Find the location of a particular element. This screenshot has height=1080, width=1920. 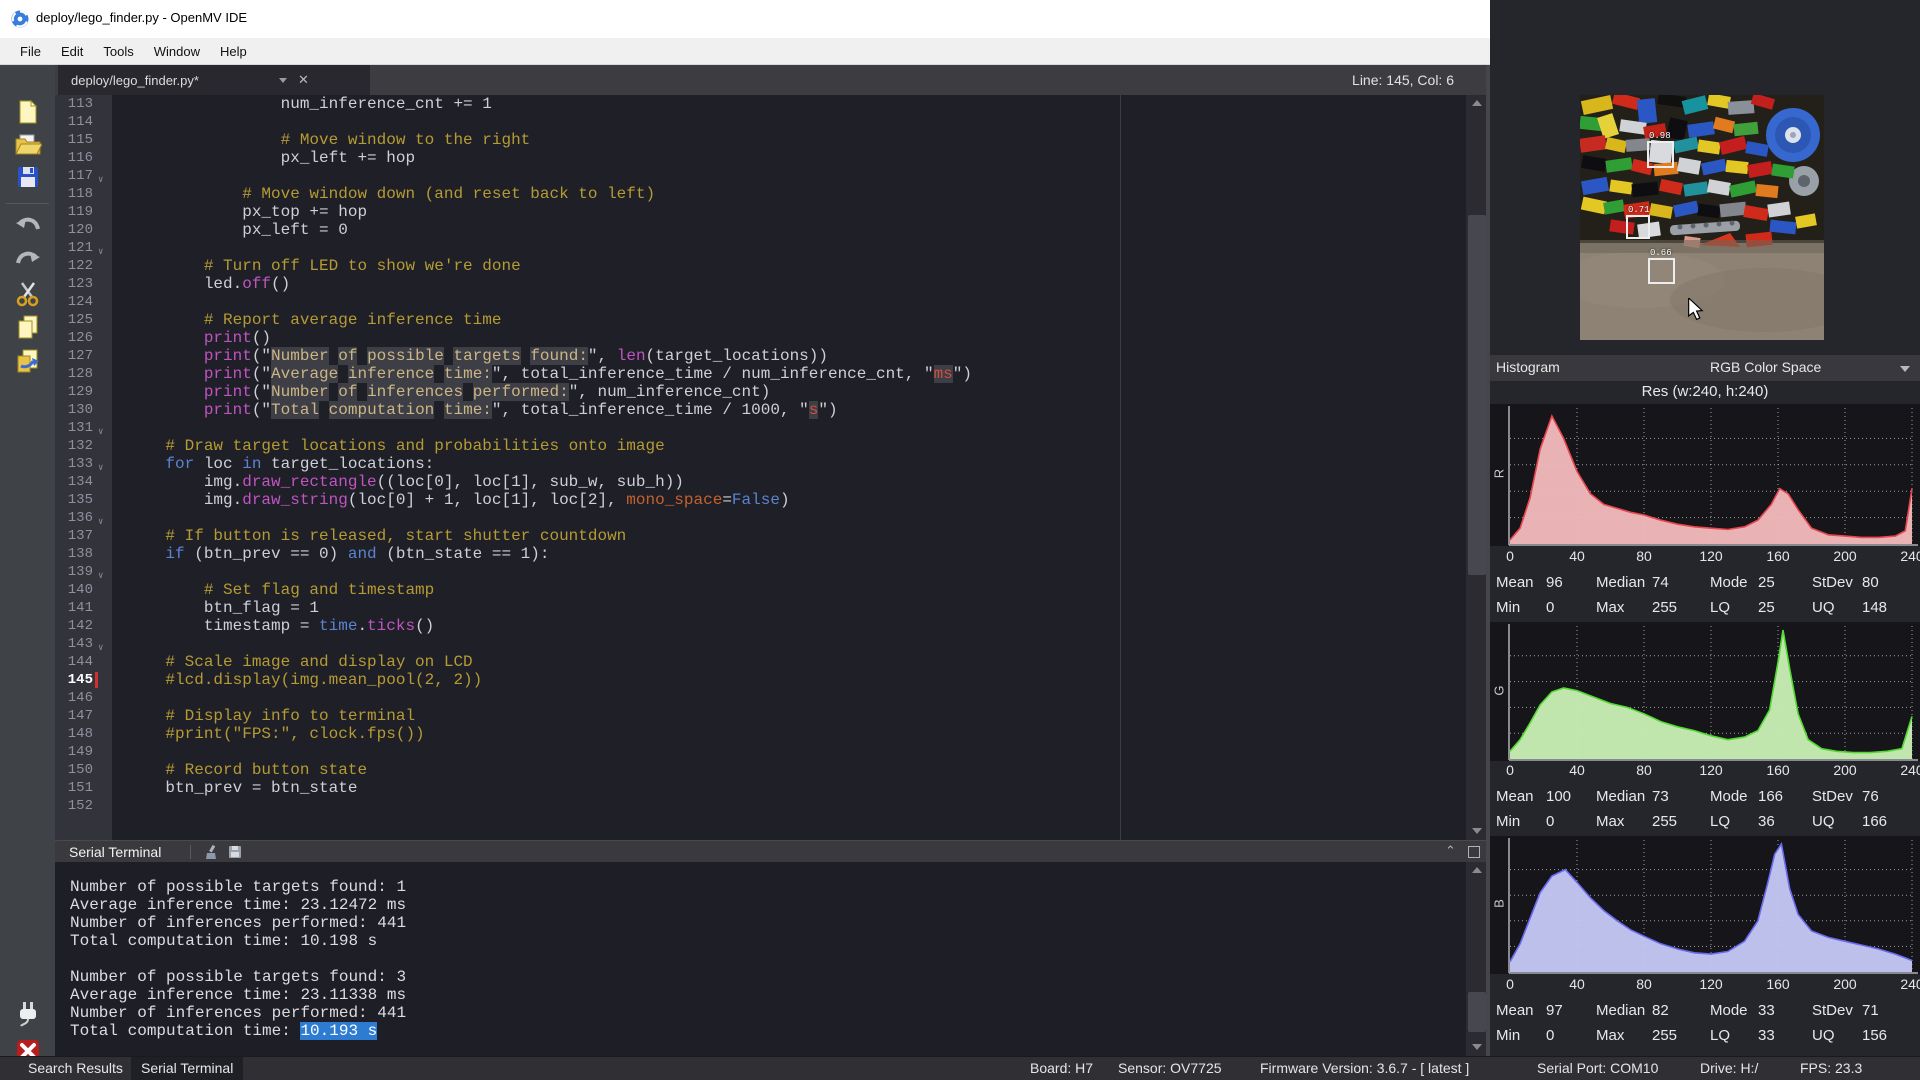

code-line-141: 141 btn_flag = 1 is located at coordinates (760, 608).